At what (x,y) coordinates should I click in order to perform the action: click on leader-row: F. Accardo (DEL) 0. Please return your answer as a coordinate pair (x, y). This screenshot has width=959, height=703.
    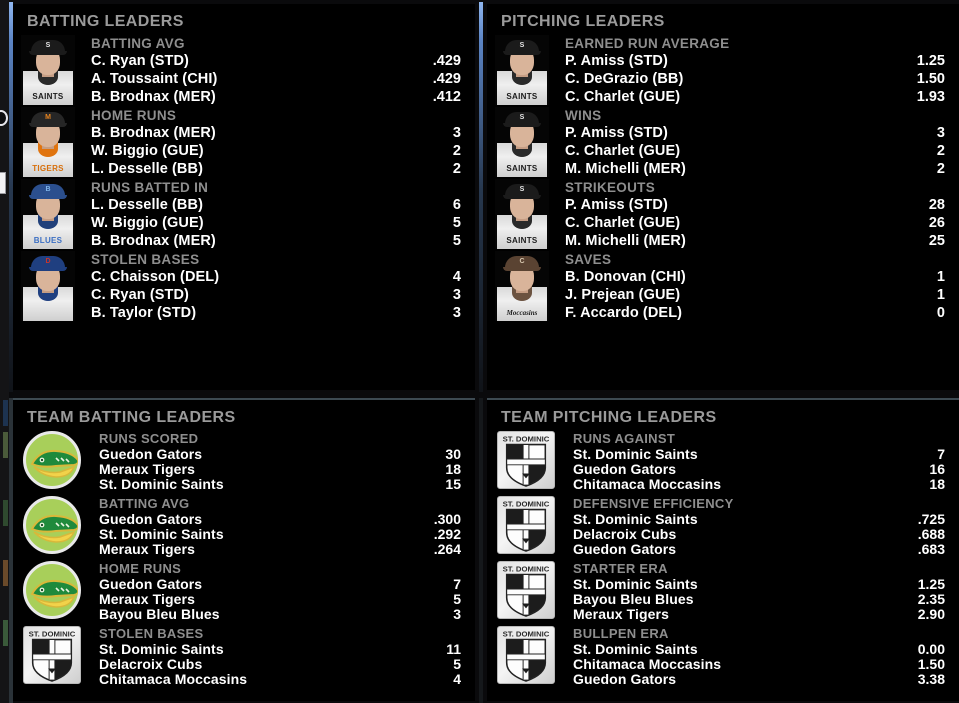
    Looking at the image, I should click on (755, 313).